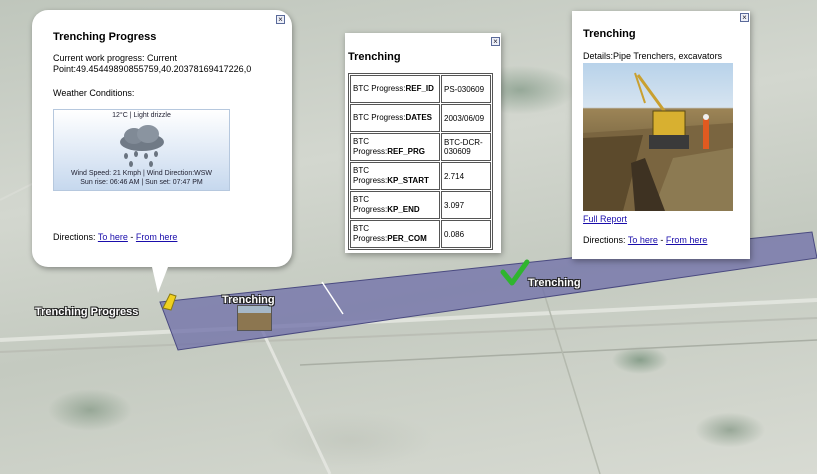 The height and width of the screenshot is (474, 817). What do you see at coordinates (395, 89) in the screenshot?
I see `table-key: BTC Progress:REF_ID` at bounding box center [395, 89].